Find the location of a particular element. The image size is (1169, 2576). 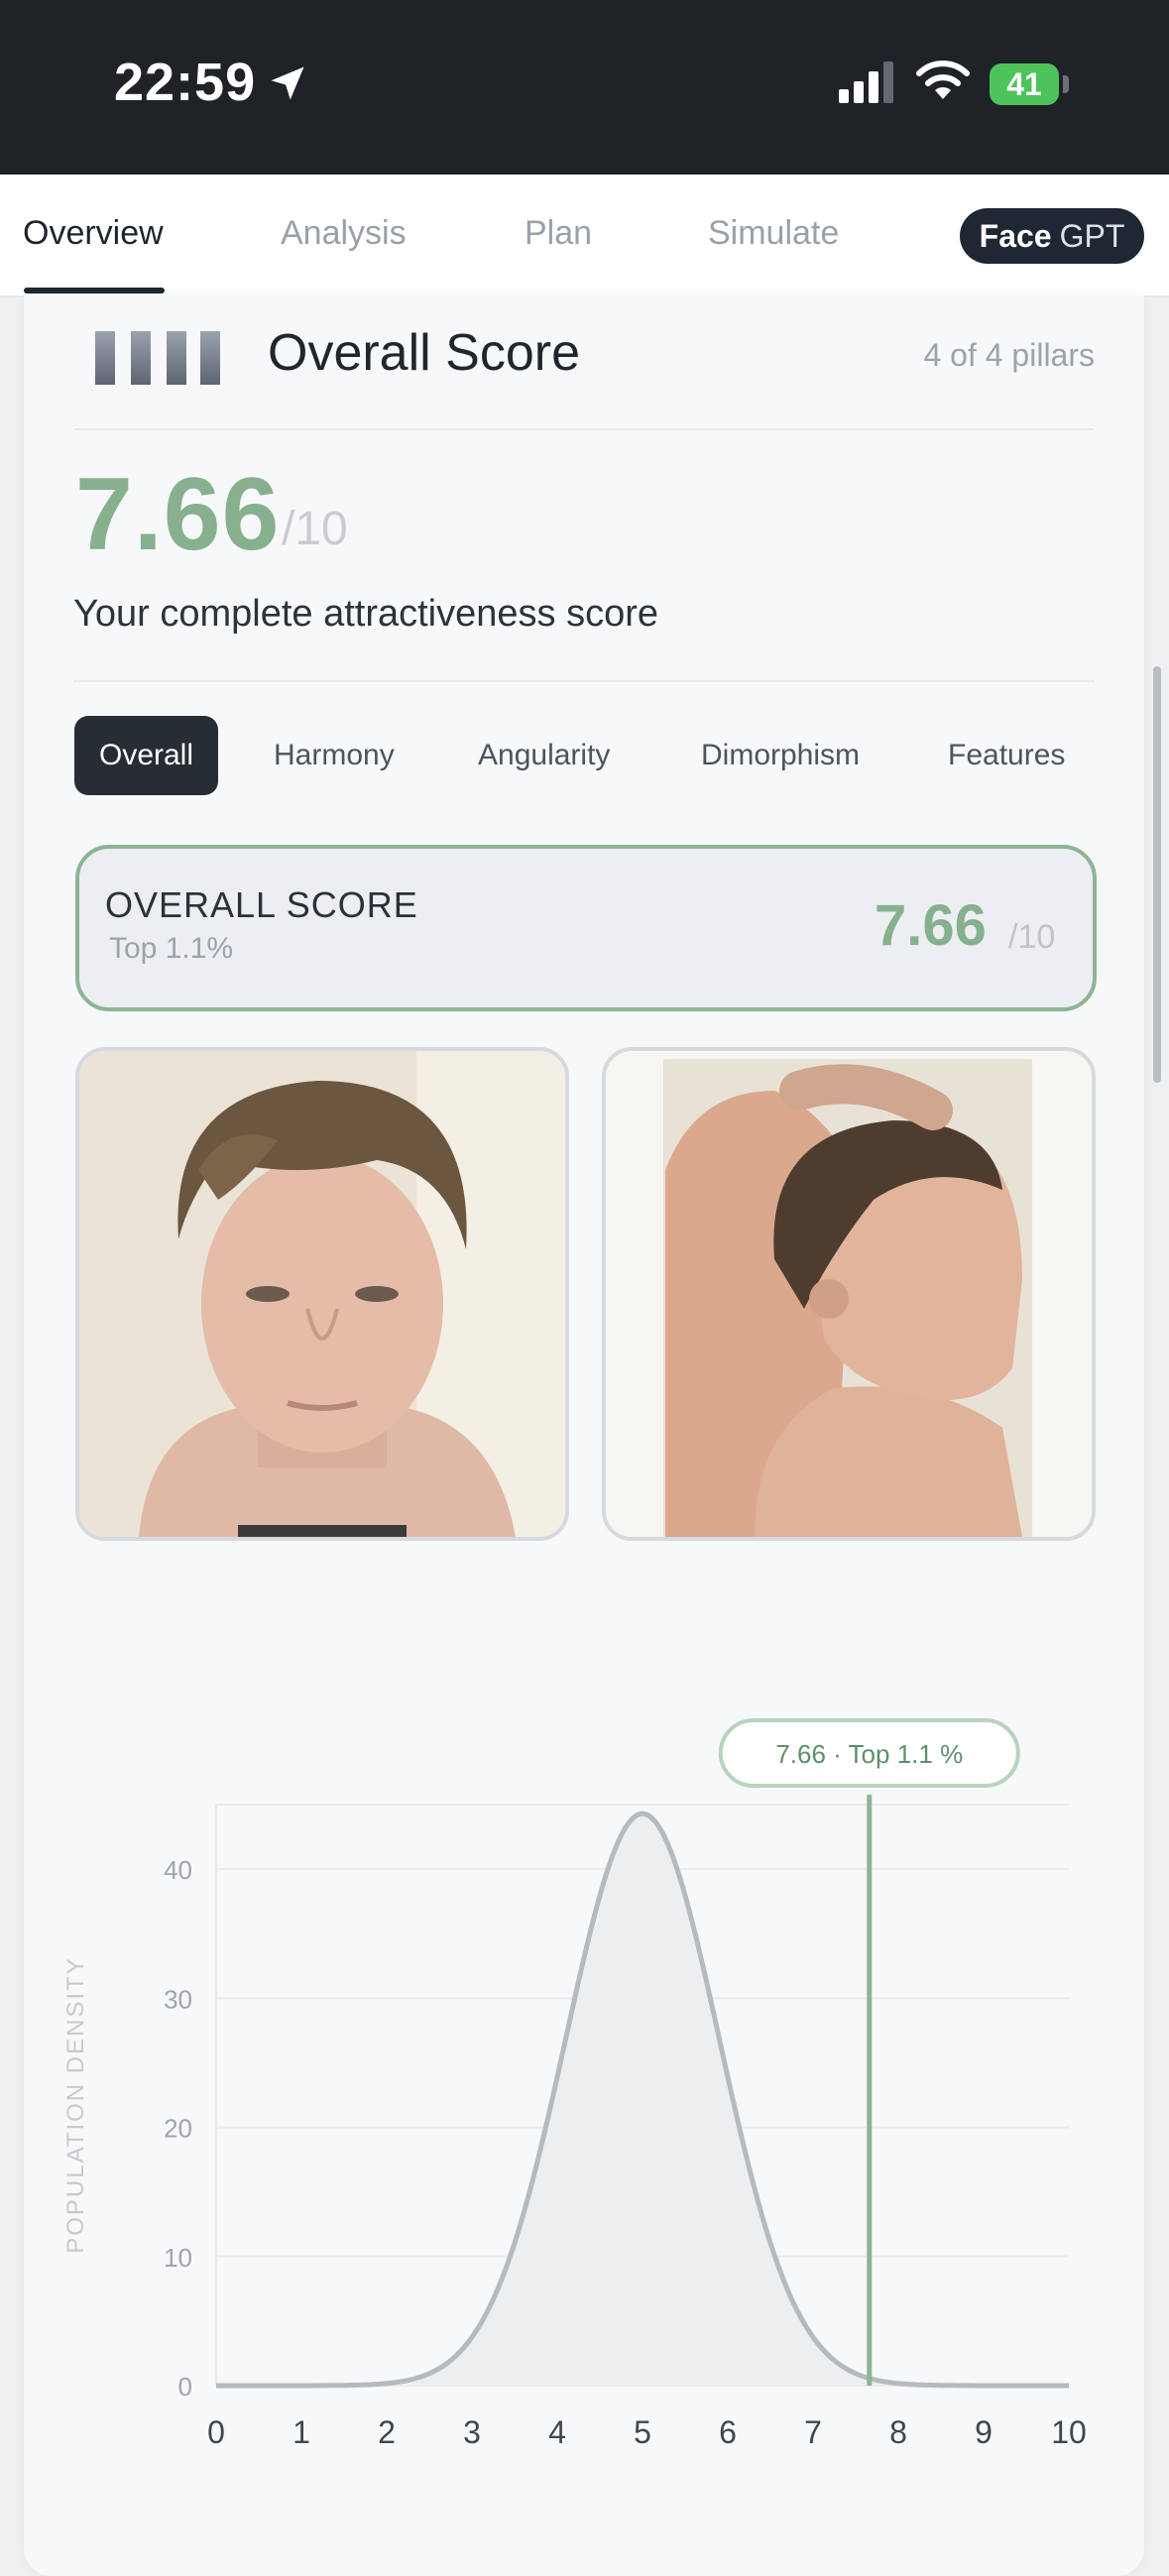

subtab-angularity: Angularity is located at coordinates (544, 756).